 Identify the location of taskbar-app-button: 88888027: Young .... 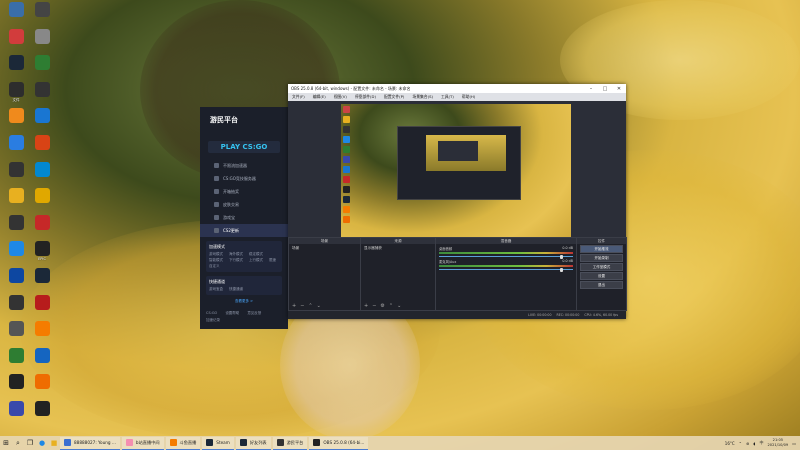
(90, 443).